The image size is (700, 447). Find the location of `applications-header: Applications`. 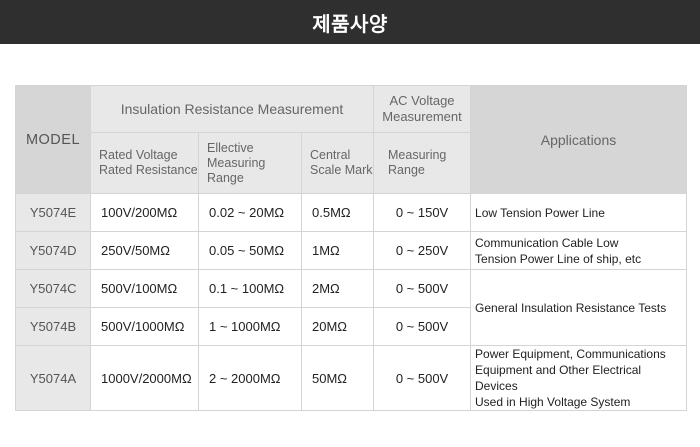

applications-header: Applications is located at coordinates (579, 139).